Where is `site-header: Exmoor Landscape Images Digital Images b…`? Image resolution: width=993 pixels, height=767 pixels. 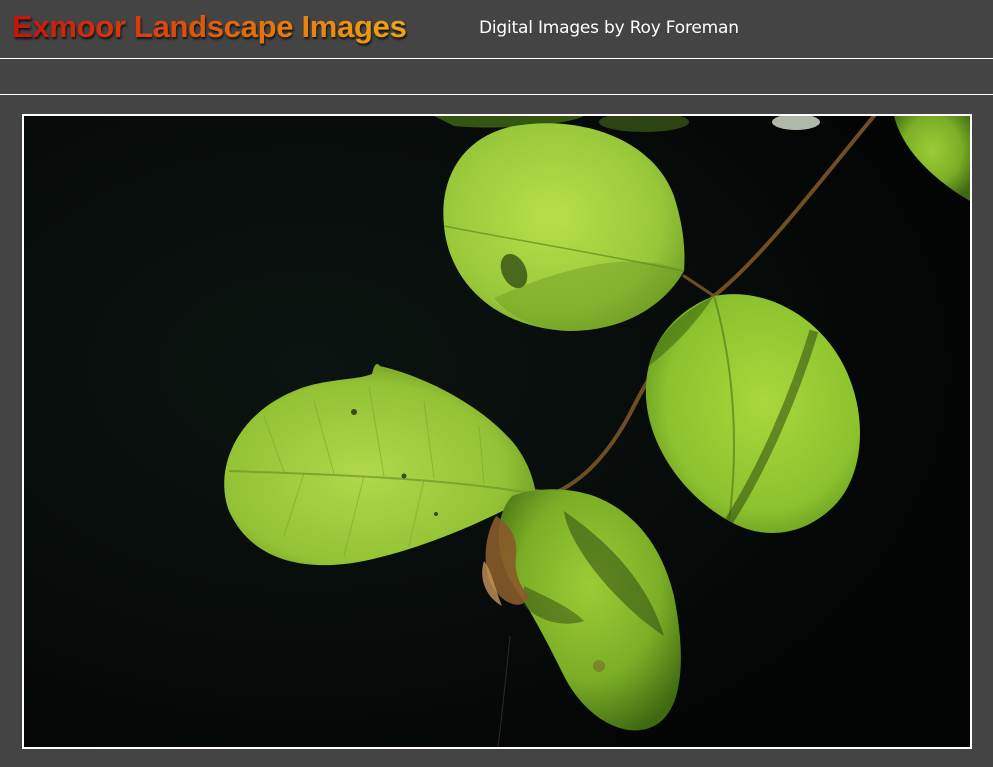
site-header: Exmoor Landscape Images Digital Images b… is located at coordinates (496, 29).